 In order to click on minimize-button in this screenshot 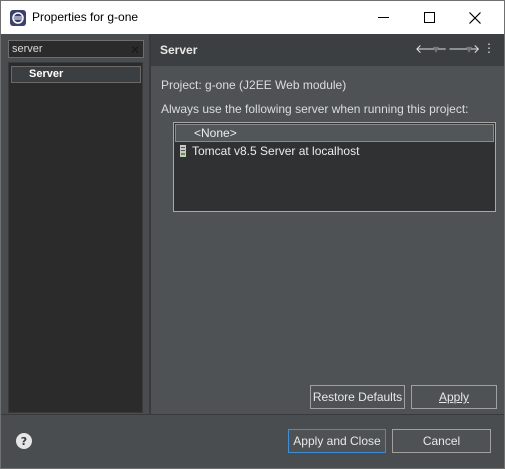, I will do `click(383, 17)`.